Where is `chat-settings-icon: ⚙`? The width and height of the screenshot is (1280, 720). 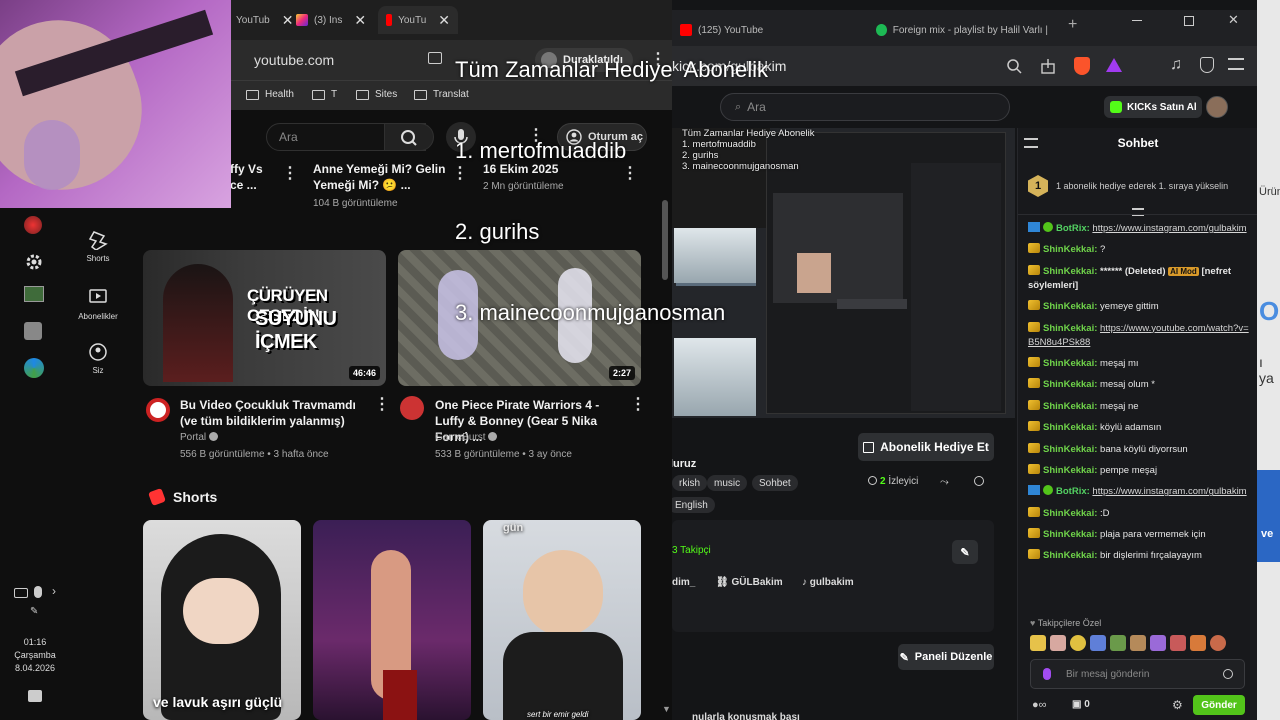
chat-settings-icon: ⚙ is located at coordinates (1177, 705).